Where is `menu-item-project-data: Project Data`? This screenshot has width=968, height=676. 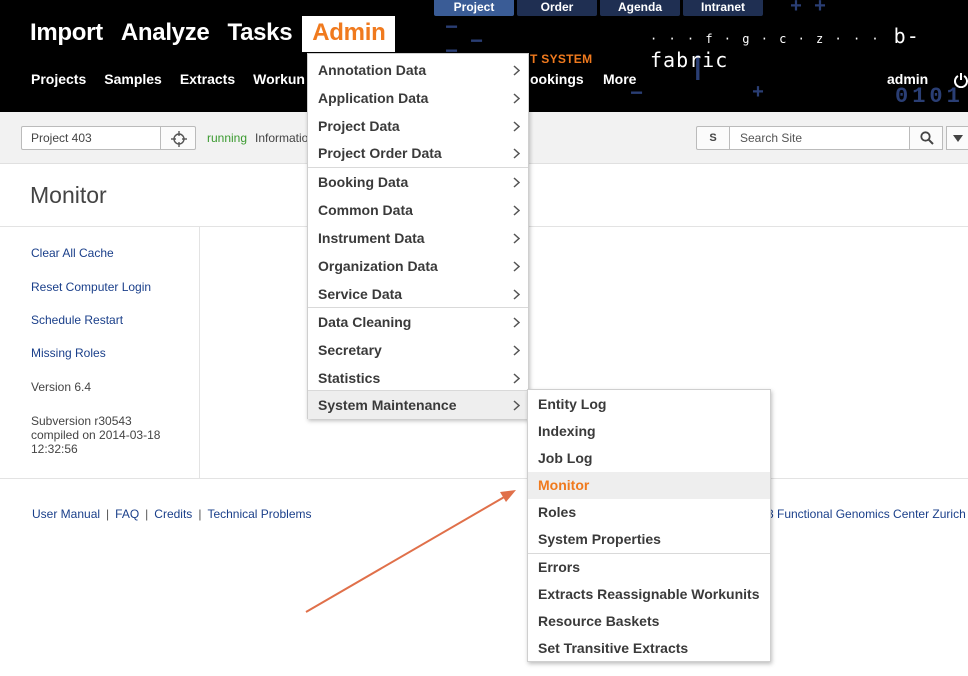 menu-item-project-data: Project Data is located at coordinates (418, 126).